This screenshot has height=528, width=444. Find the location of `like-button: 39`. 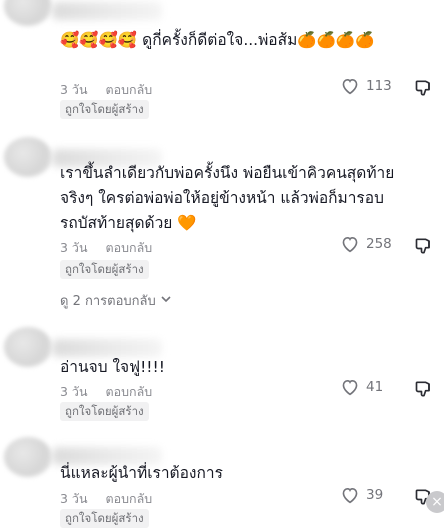

like-button: 39 is located at coordinates (361, 495).